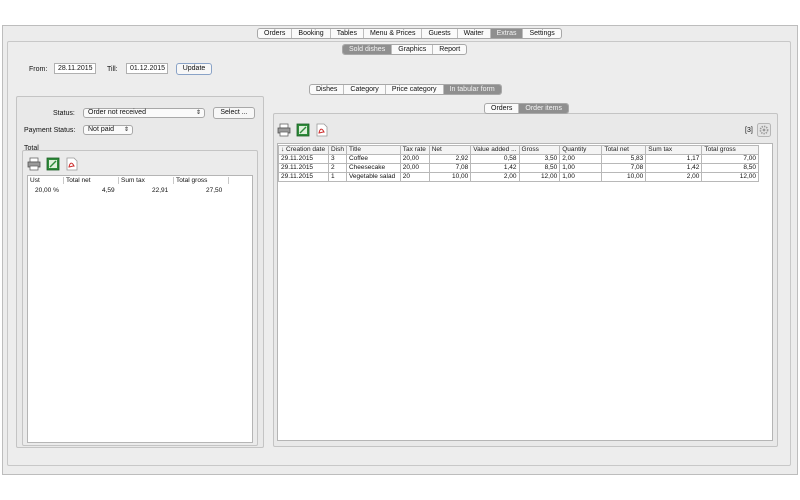 Image resolution: width=800 pixels, height=500 pixels. Describe the element at coordinates (91, 180) in the screenshot. I see `summary-header-total-net: Total net` at that location.